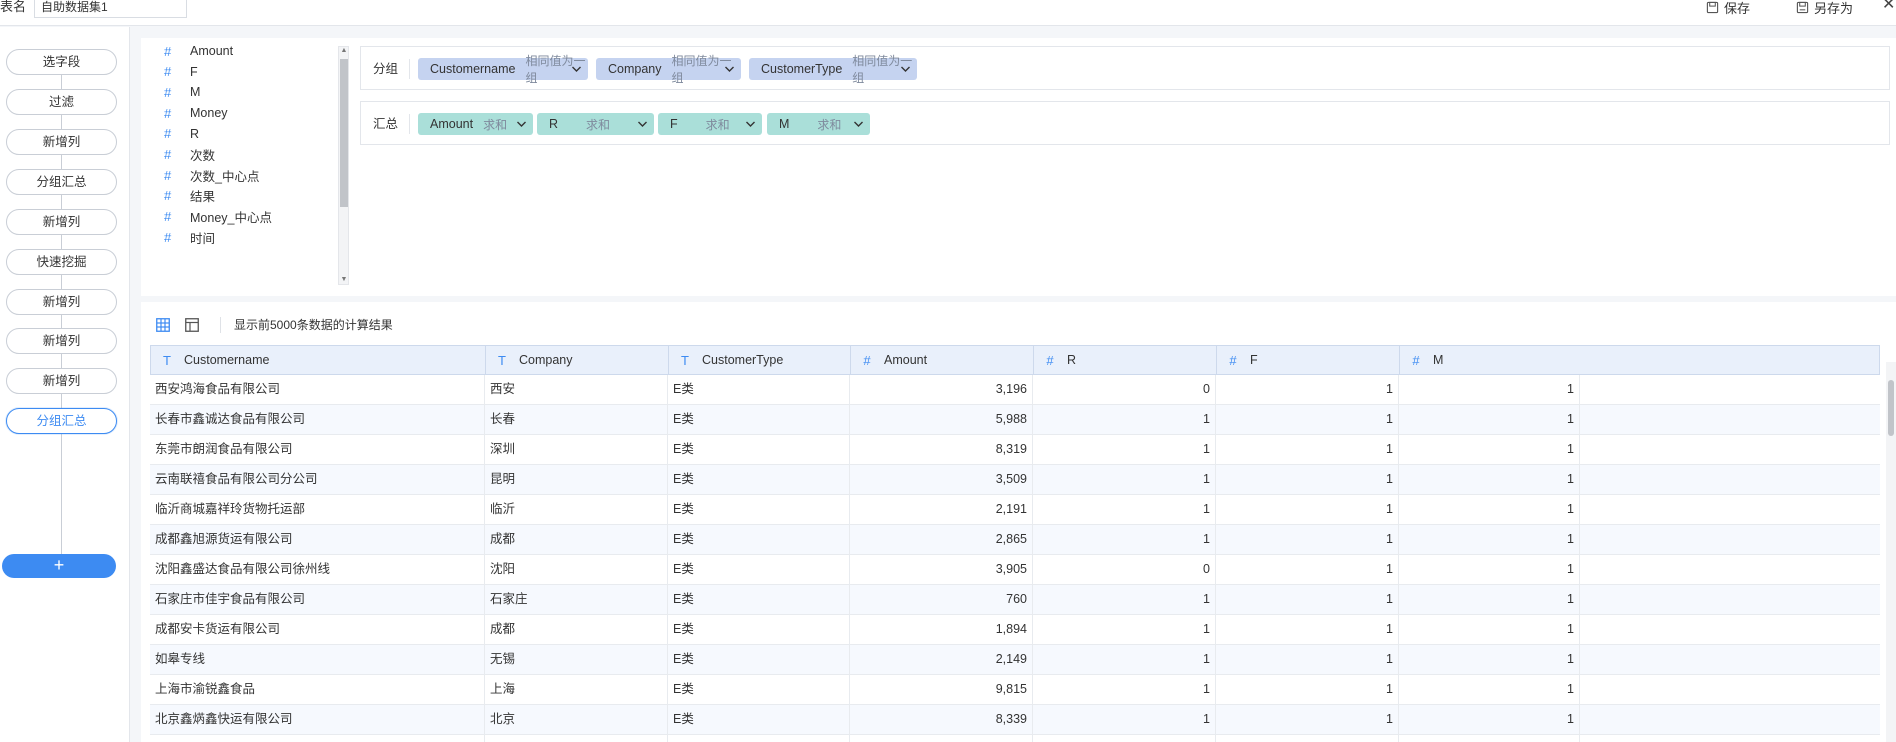  What do you see at coordinates (1824, 8) in the screenshot?
I see `save-as-button: 另存为` at bounding box center [1824, 8].